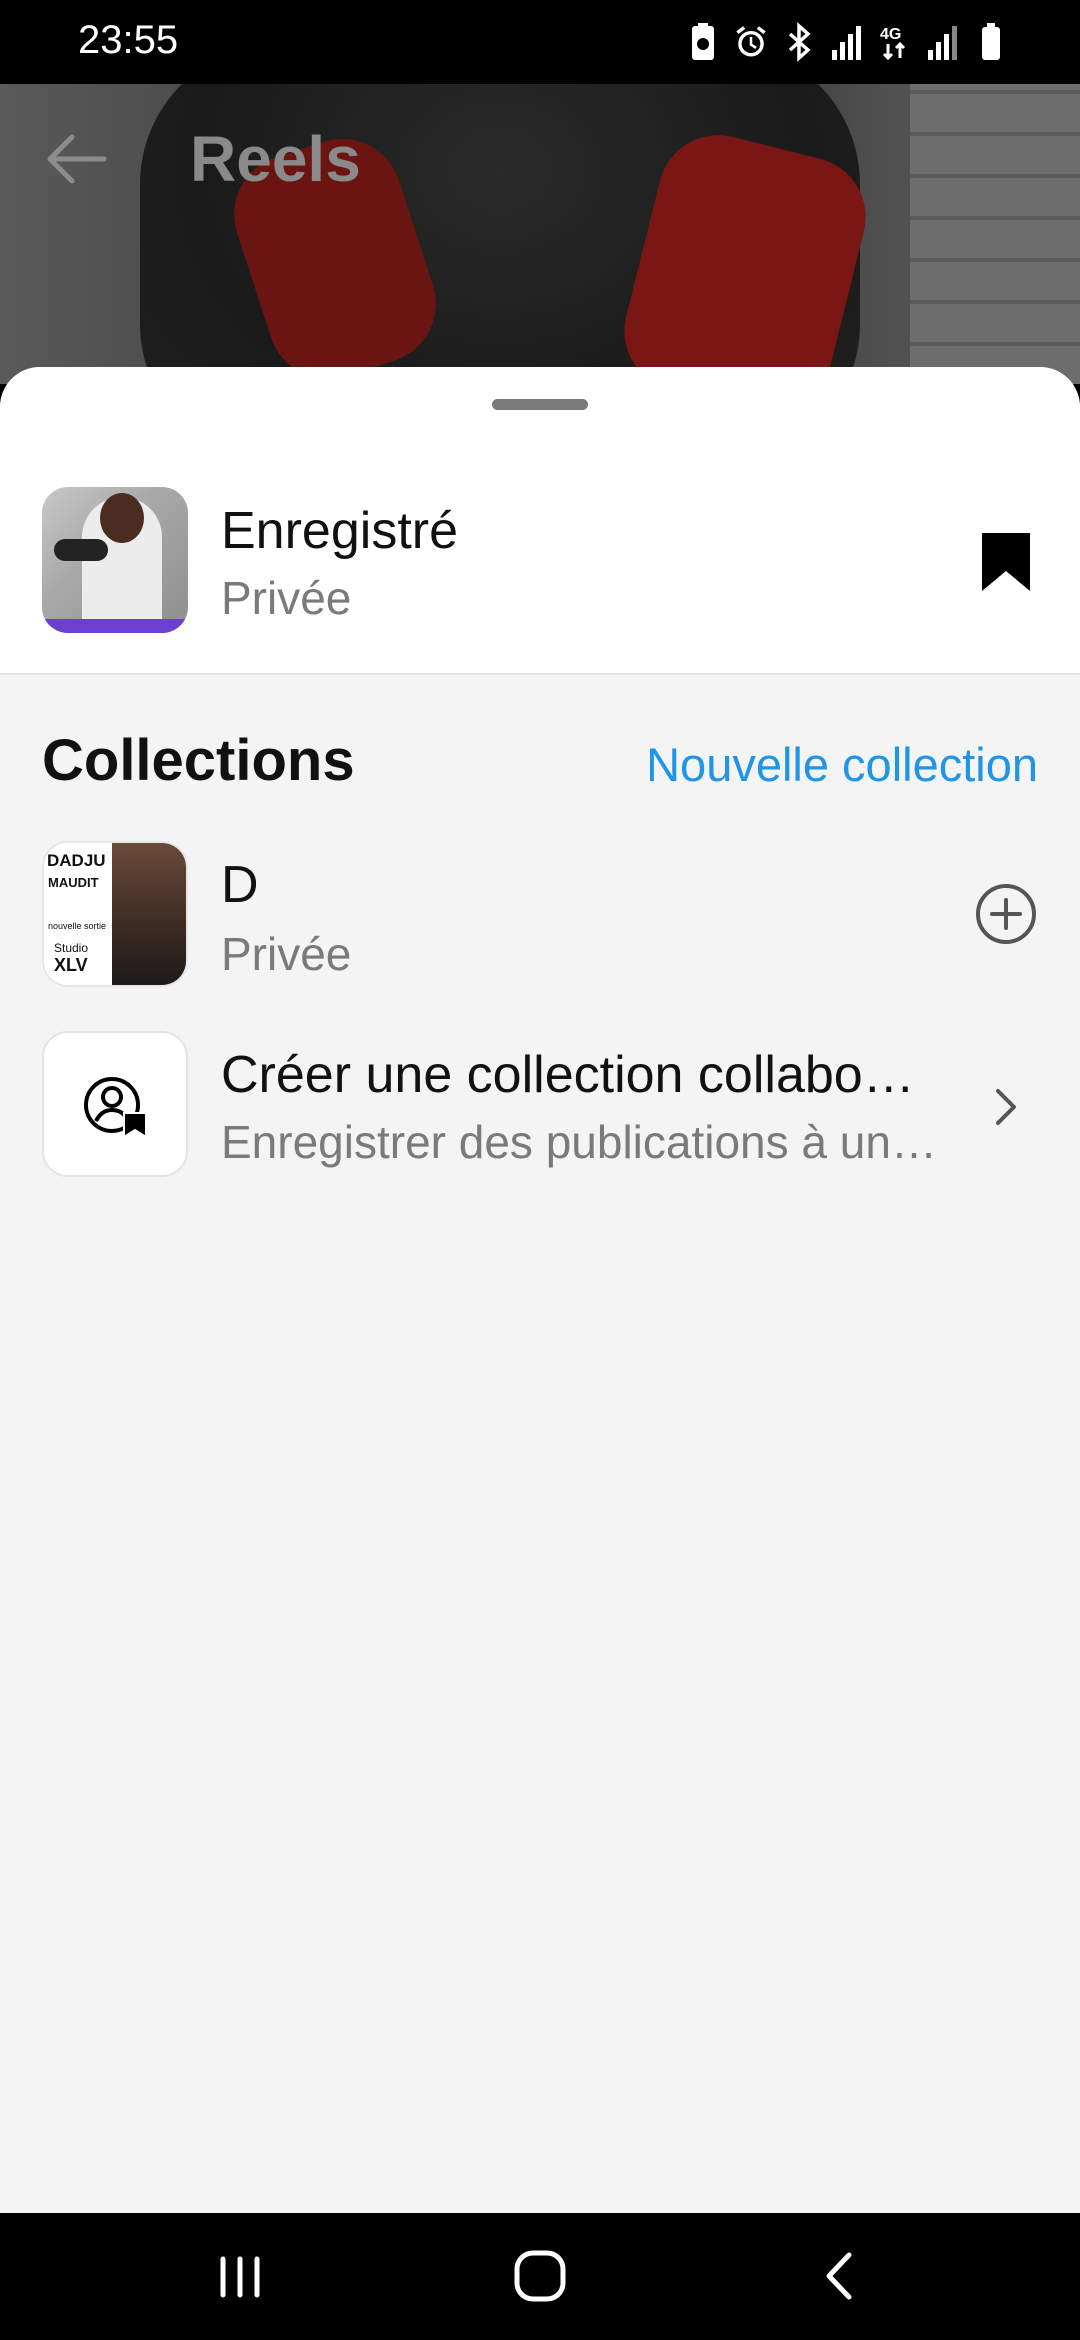  What do you see at coordinates (75, 159) in the screenshot?
I see `arrow-left-icon` at bounding box center [75, 159].